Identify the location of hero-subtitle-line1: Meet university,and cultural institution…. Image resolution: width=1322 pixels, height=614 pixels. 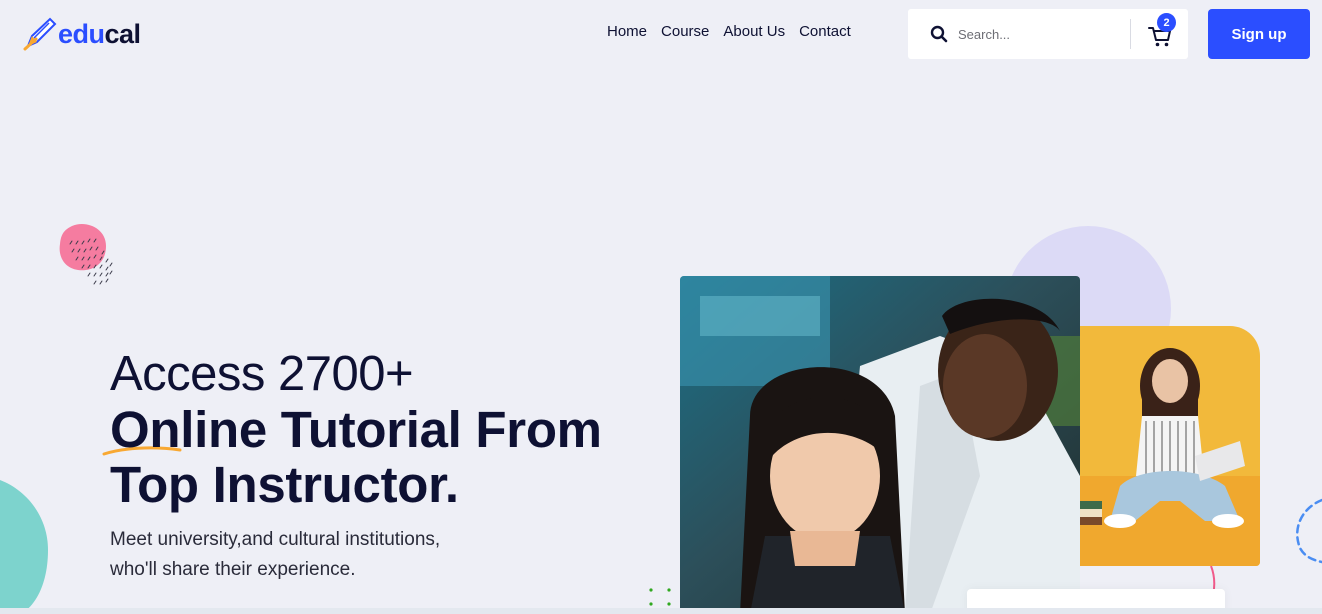
(275, 539).